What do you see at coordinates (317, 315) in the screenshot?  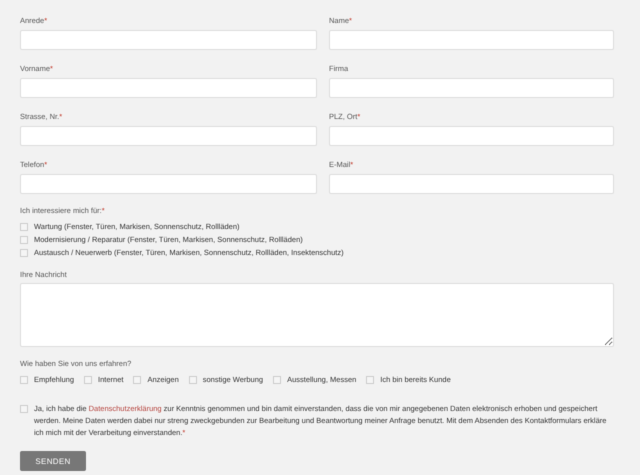 I see `message-field` at bounding box center [317, 315].